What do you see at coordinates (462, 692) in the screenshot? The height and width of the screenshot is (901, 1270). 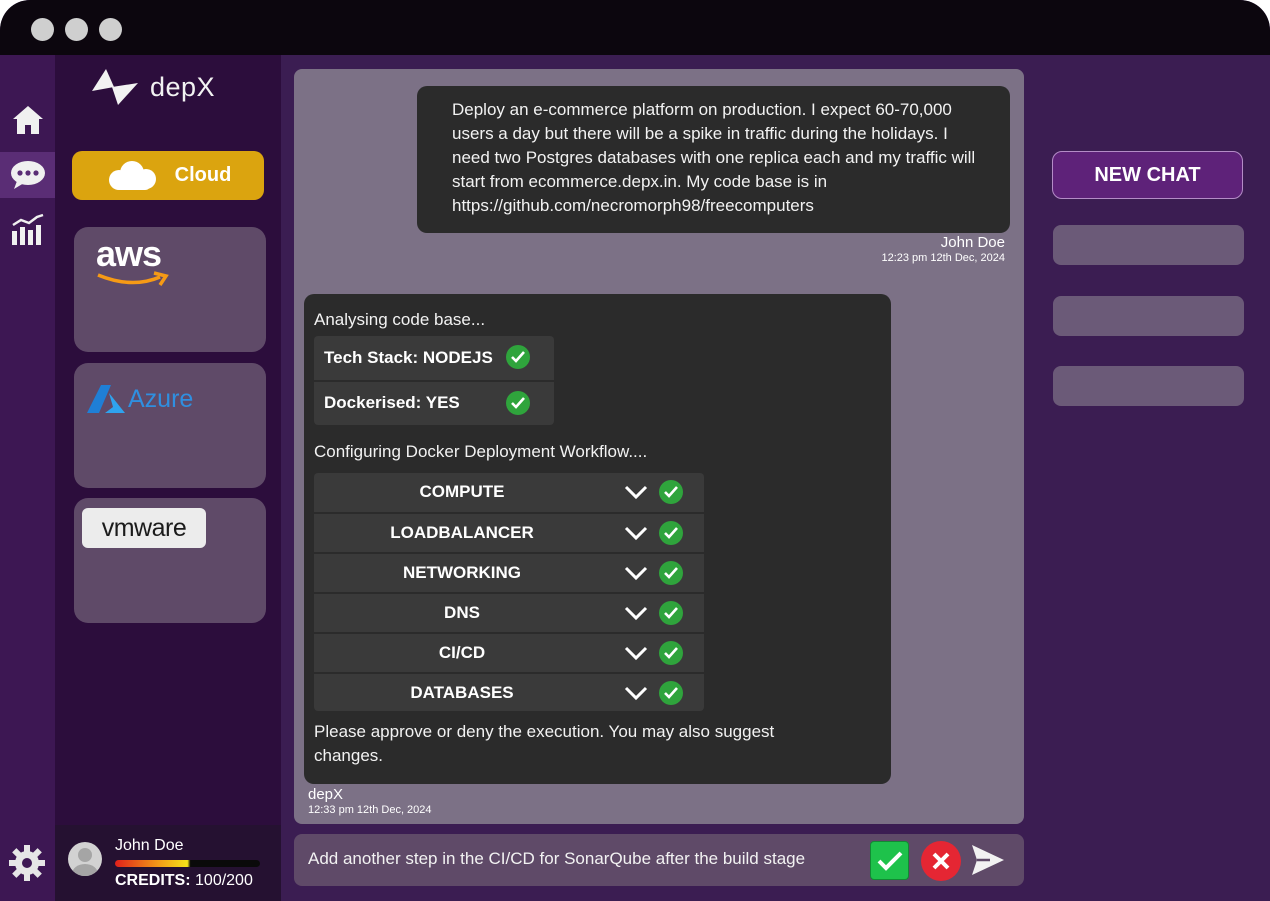 I see `workflow-label: DATABASES` at bounding box center [462, 692].